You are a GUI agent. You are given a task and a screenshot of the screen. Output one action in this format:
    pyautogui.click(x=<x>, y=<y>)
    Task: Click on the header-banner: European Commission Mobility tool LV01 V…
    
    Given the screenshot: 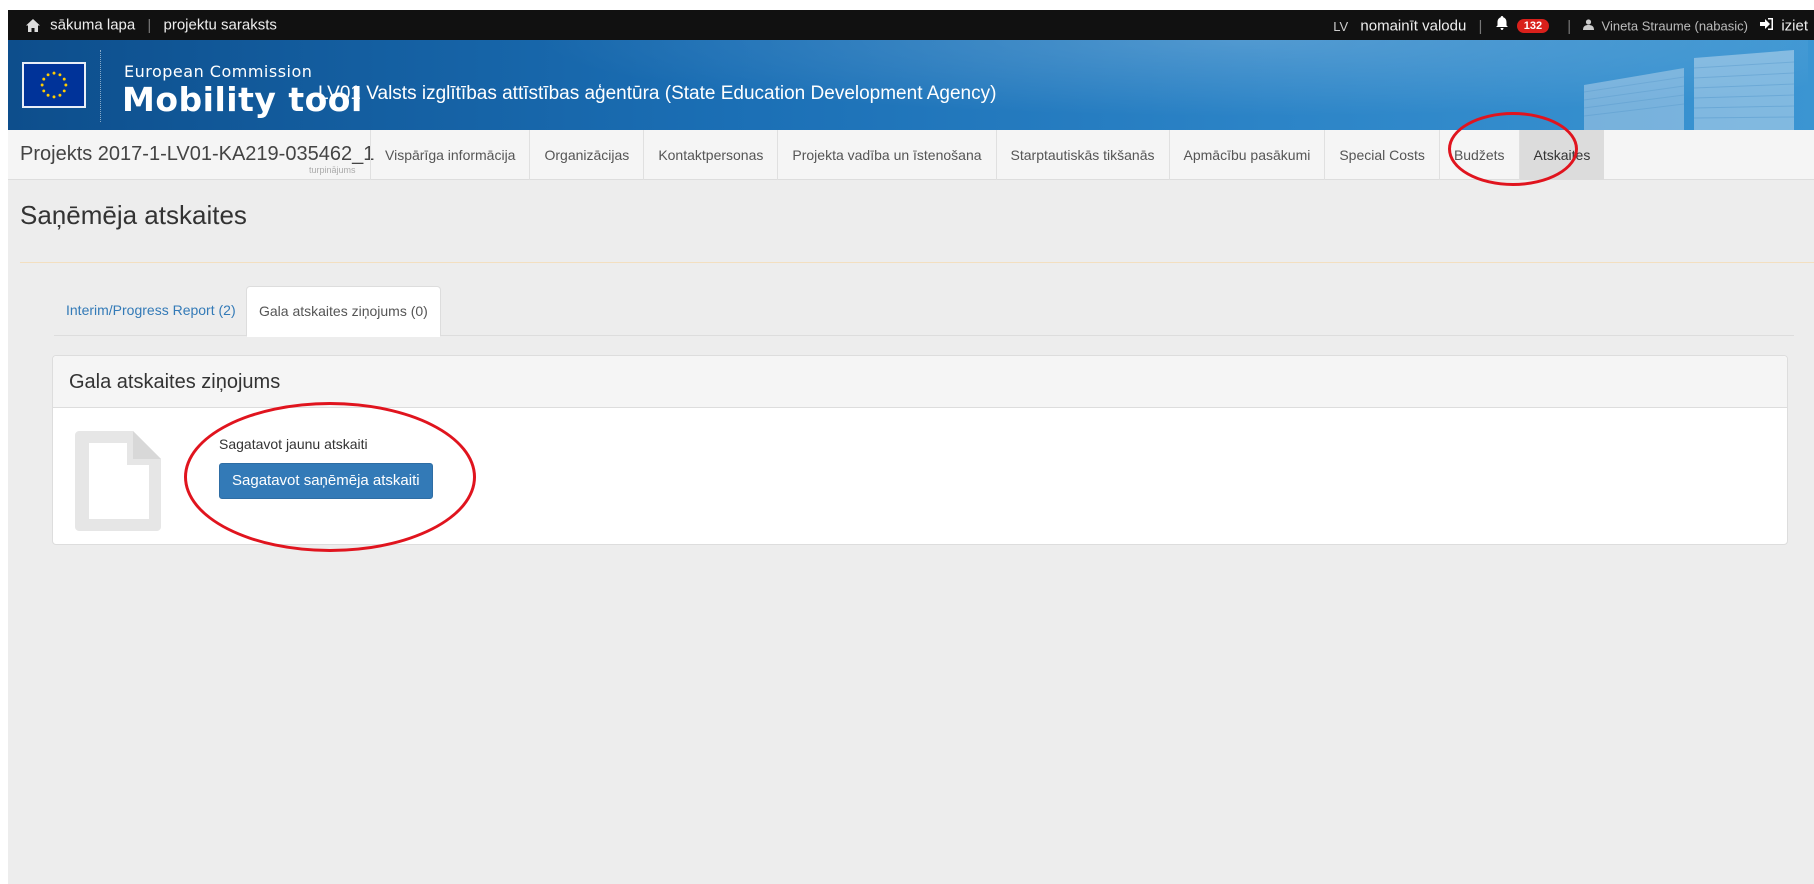 What is the action you would take?
    pyautogui.click(x=911, y=85)
    